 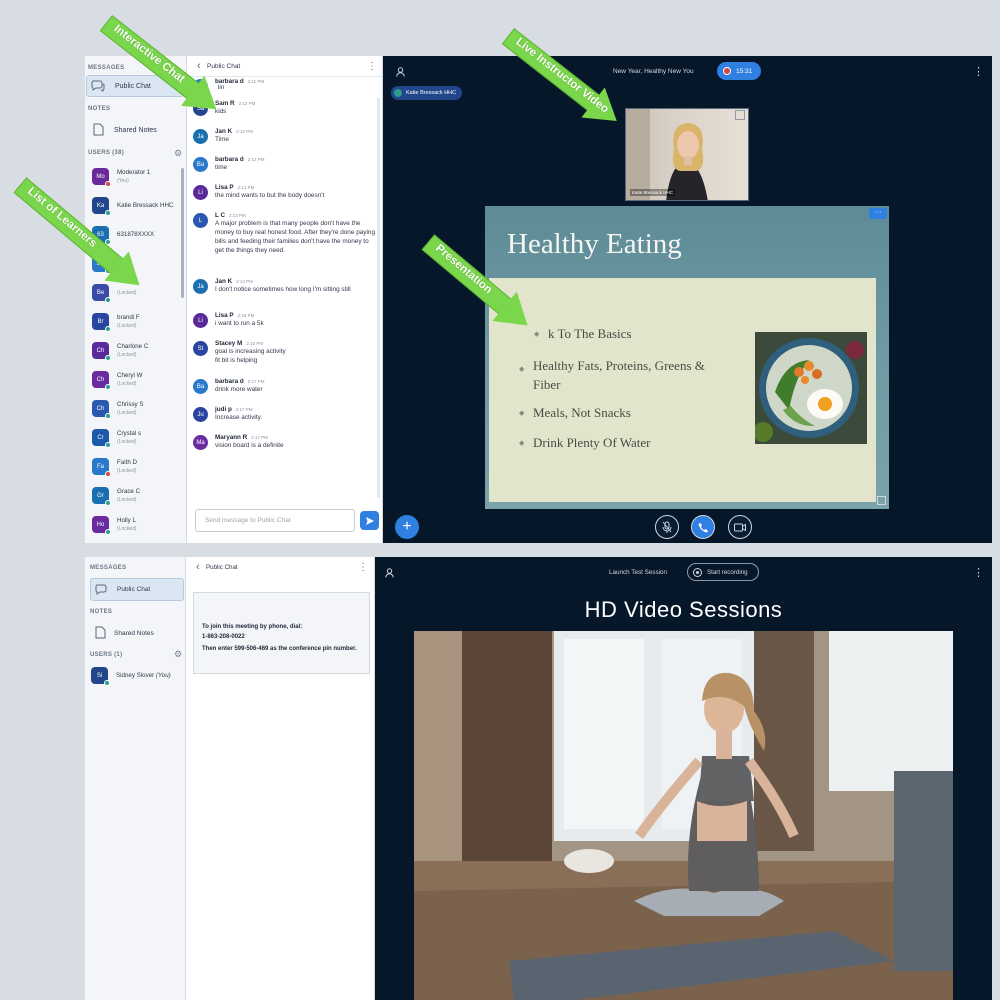 I want to click on user-name-text: brandi F, so click(x=128, y=317).